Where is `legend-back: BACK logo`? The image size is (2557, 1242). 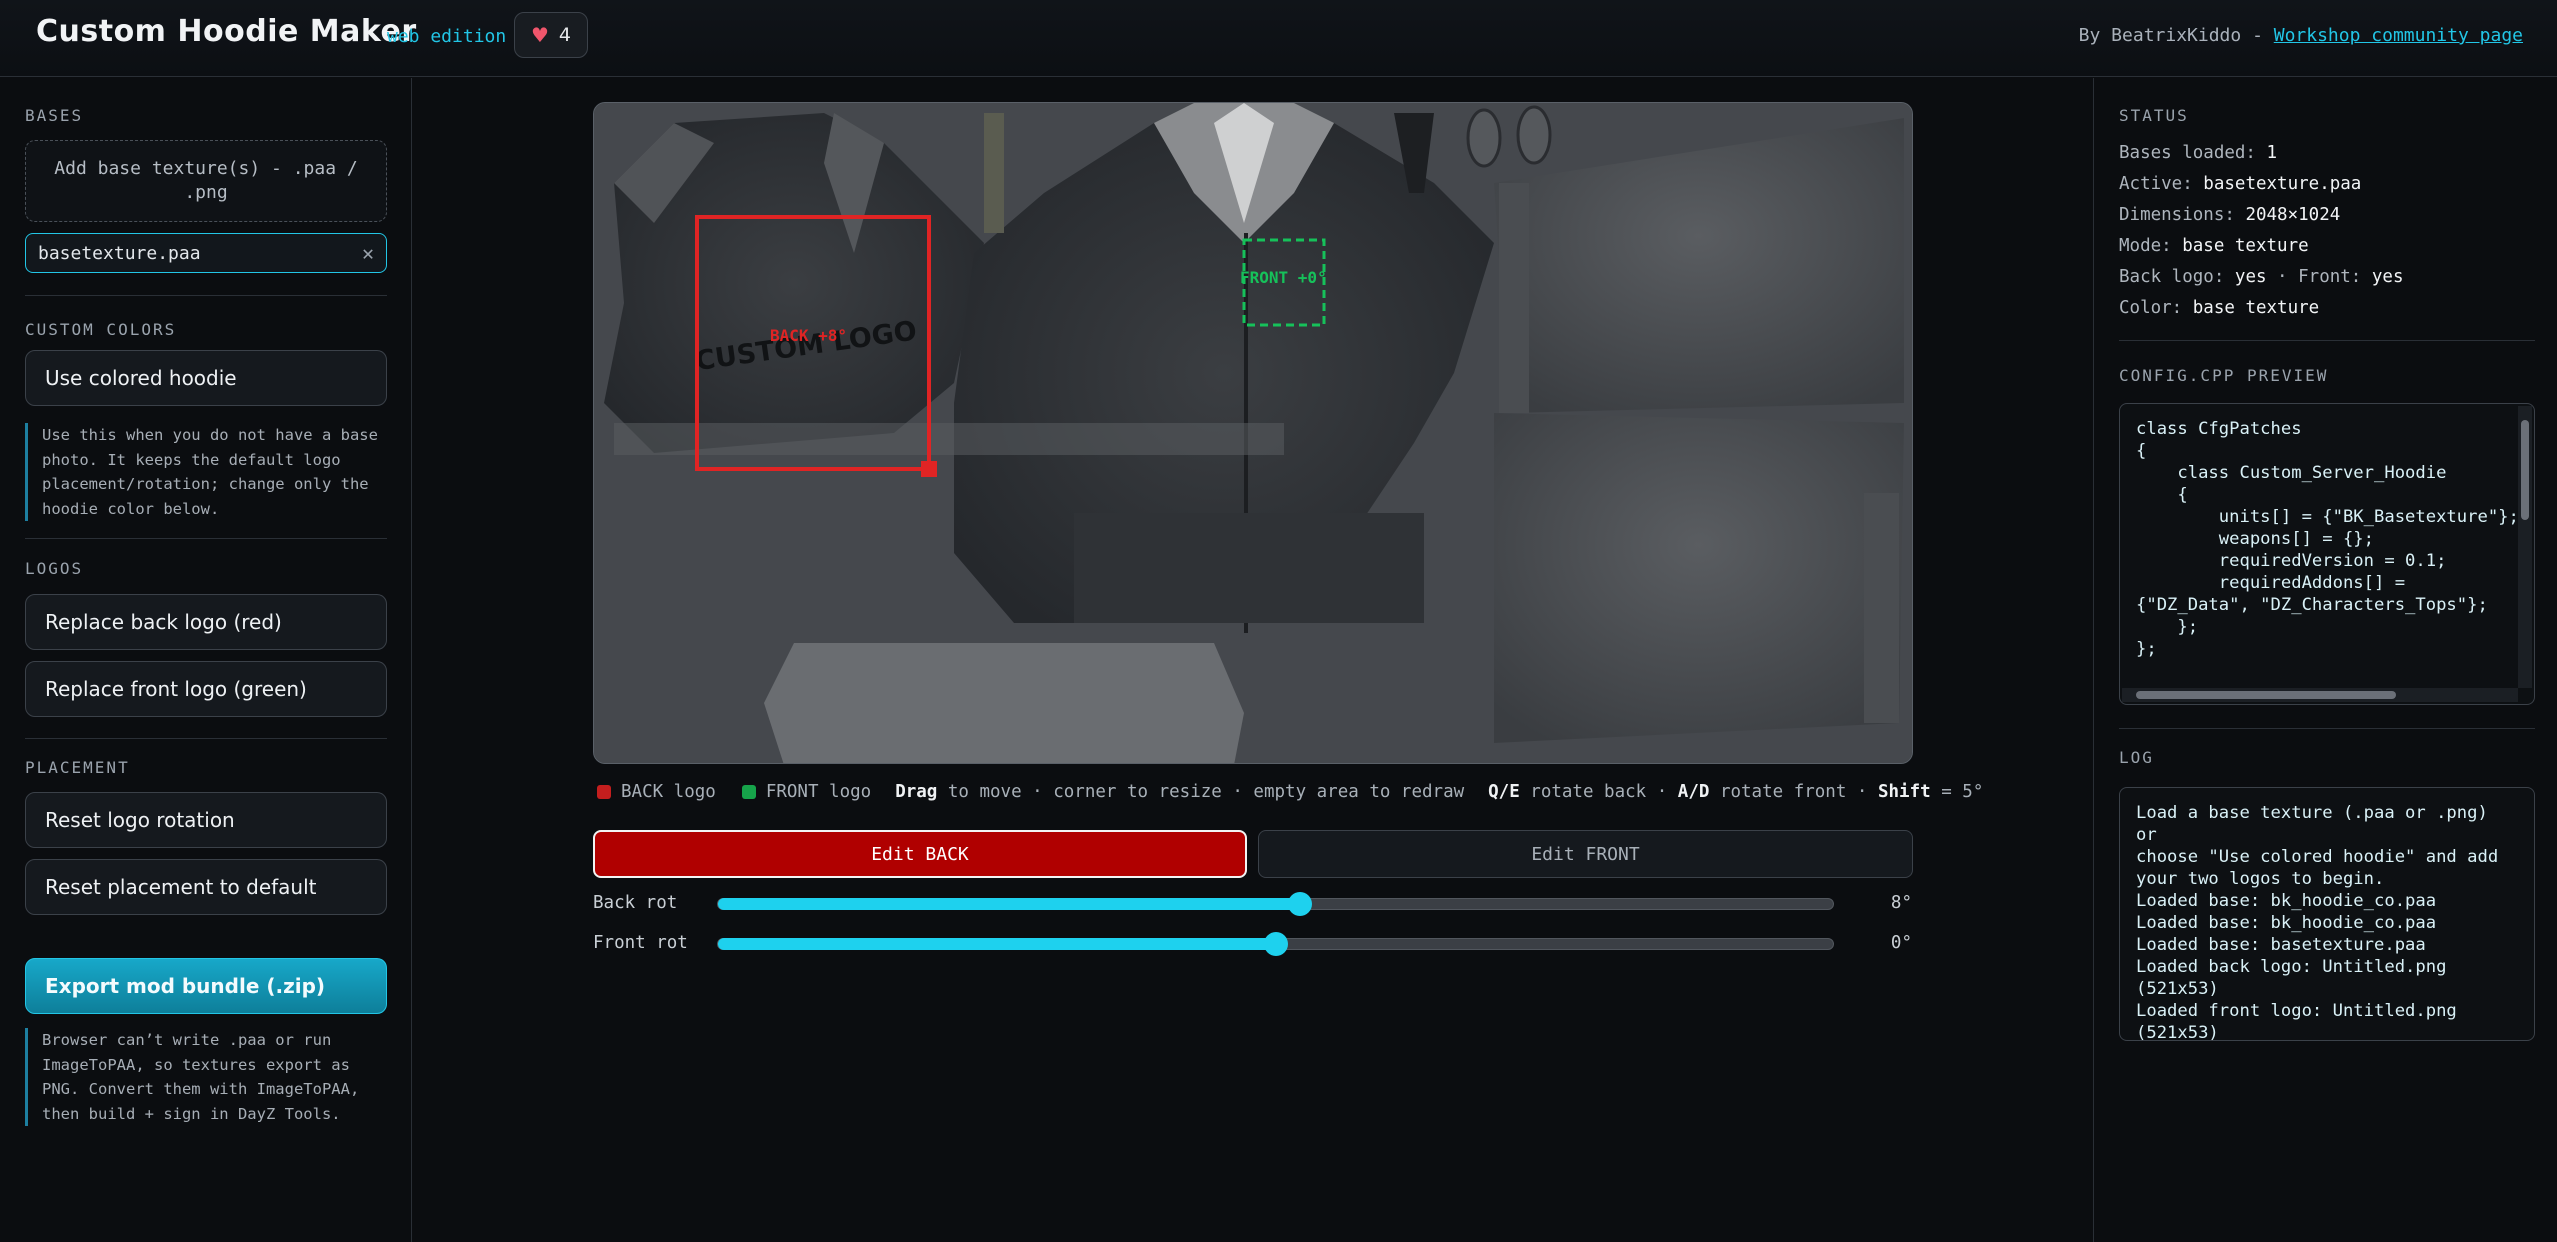
legend-back: BACK logo is located at coordinates (668, 792).